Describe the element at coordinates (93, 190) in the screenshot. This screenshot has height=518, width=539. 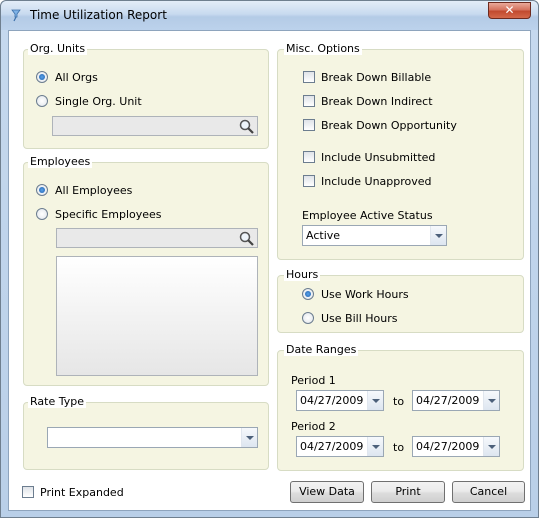
I see `all-employees-label: All Employees` at that location.